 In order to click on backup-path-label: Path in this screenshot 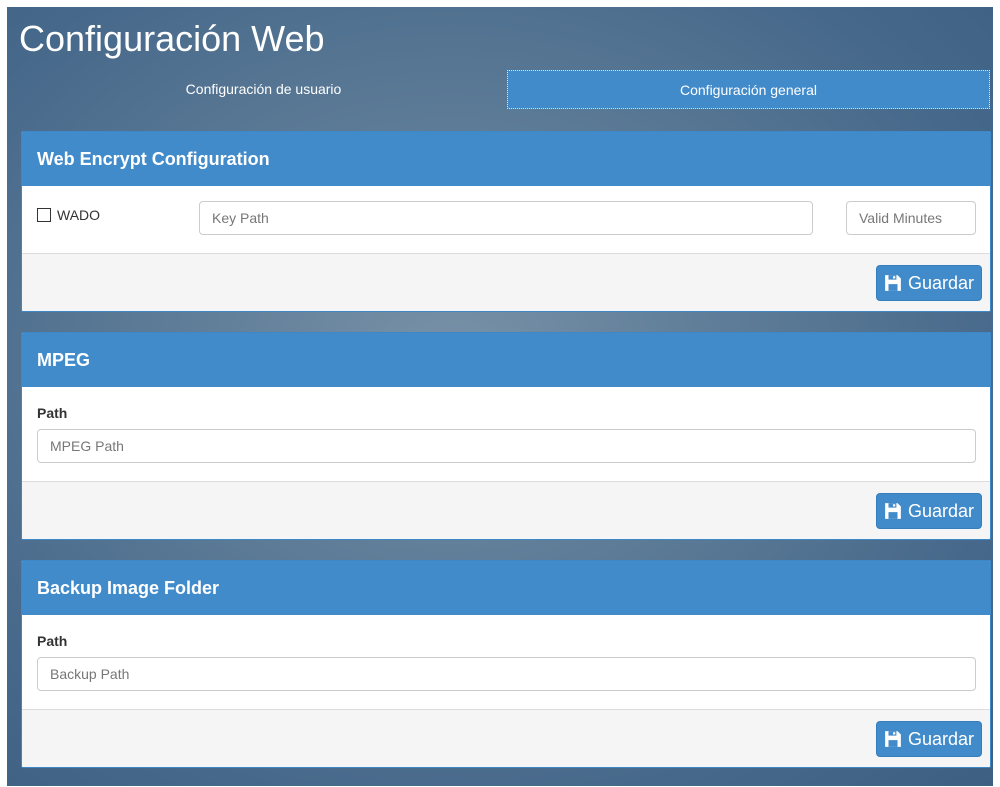, I will do `click(52, 641)`.